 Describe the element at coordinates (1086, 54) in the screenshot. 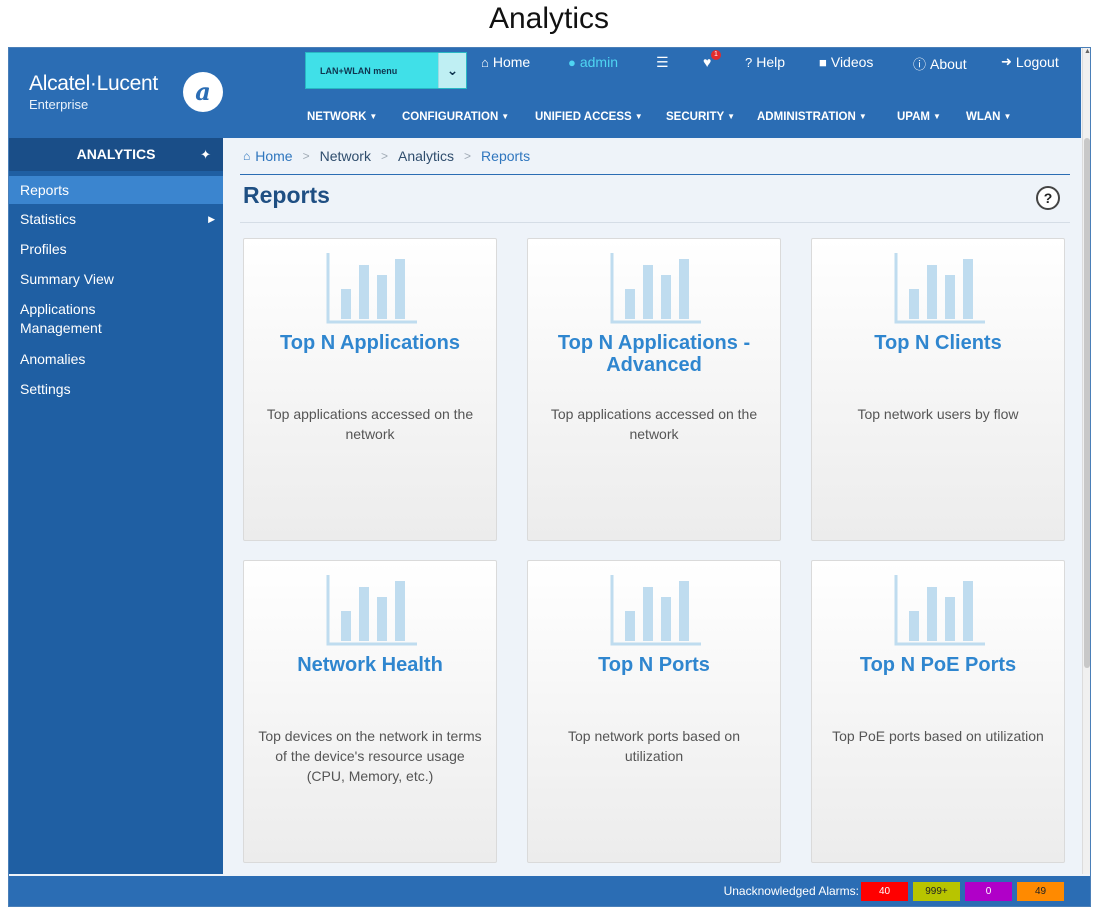

I see `scroll-up-icon: ▲` at that location.